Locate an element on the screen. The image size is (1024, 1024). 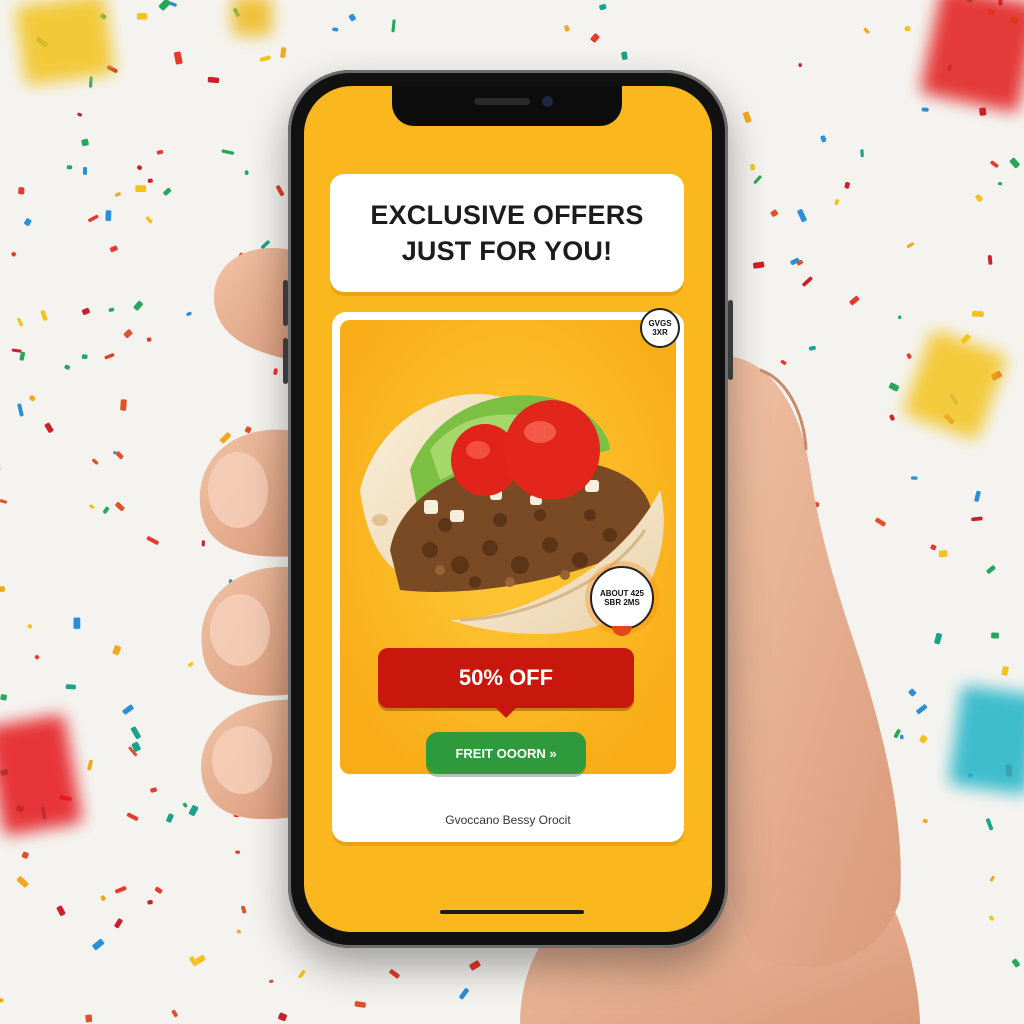
speaker-grille is located at coordinates (502, 101).